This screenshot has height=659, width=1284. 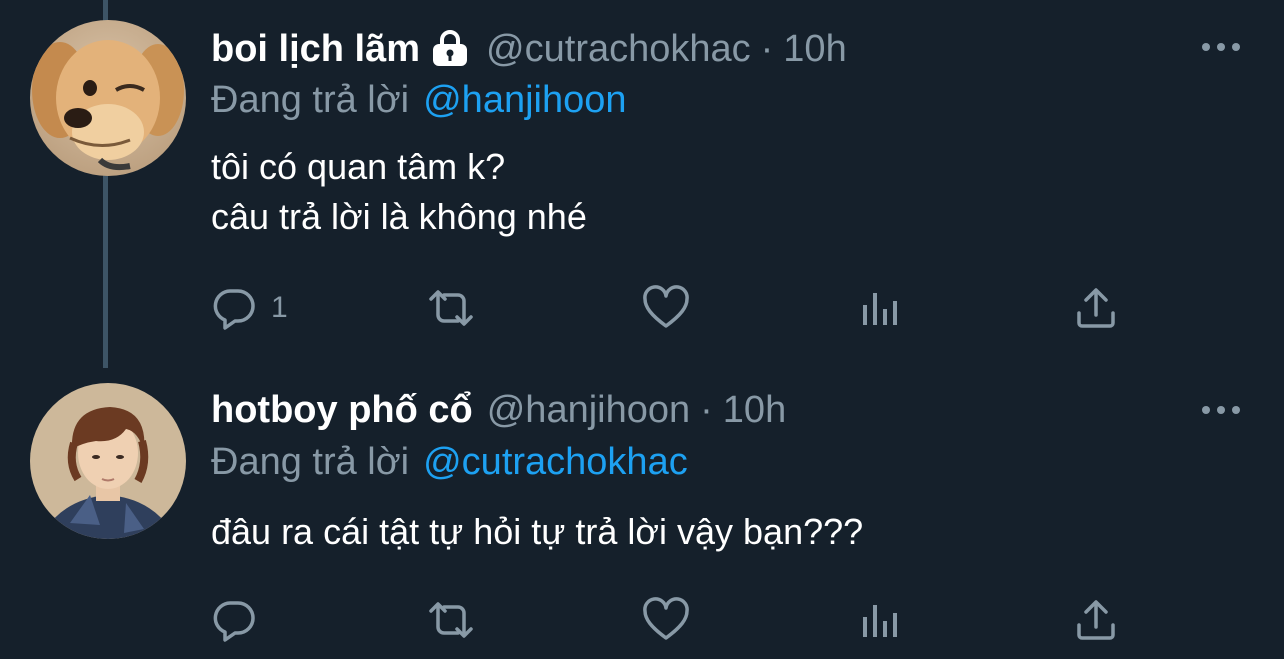 I want to click on mention-link: @cutrachokhac, so click(x=555, y=462).